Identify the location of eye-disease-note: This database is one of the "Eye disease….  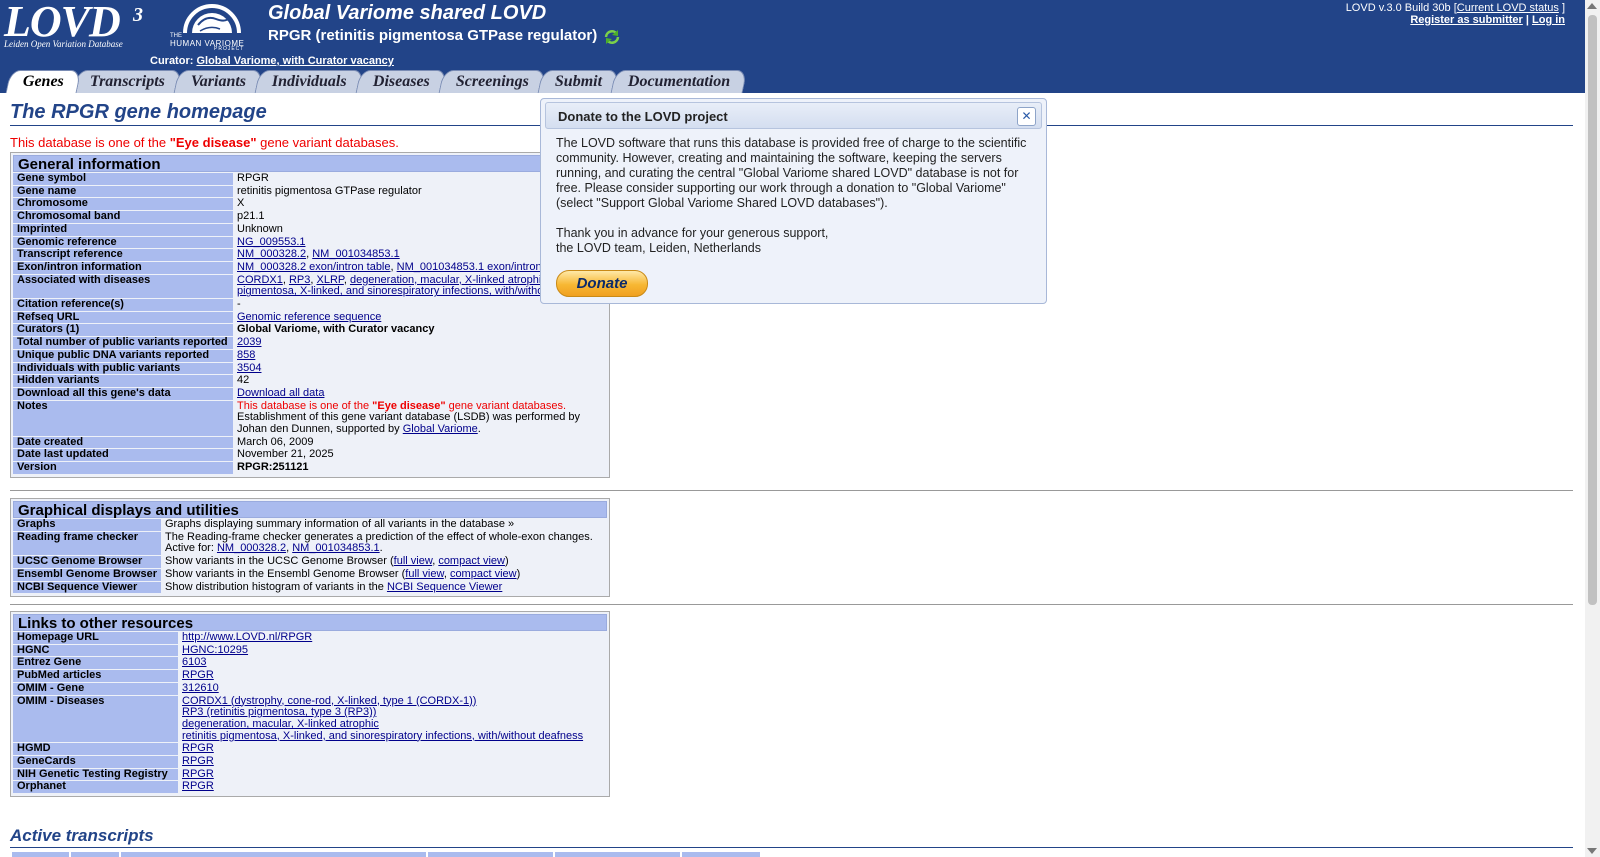
(204, 142).